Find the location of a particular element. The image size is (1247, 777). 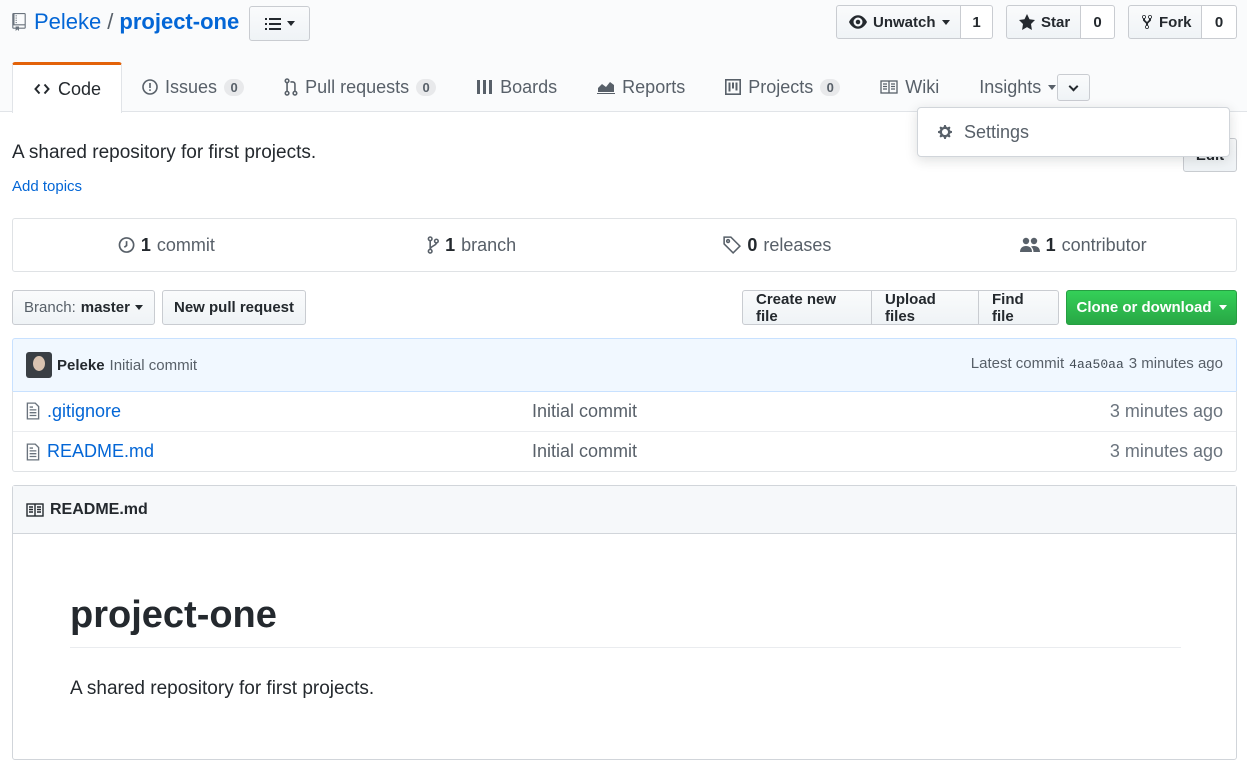

contributors-label: contributor is located at coordinates (1104, 244).